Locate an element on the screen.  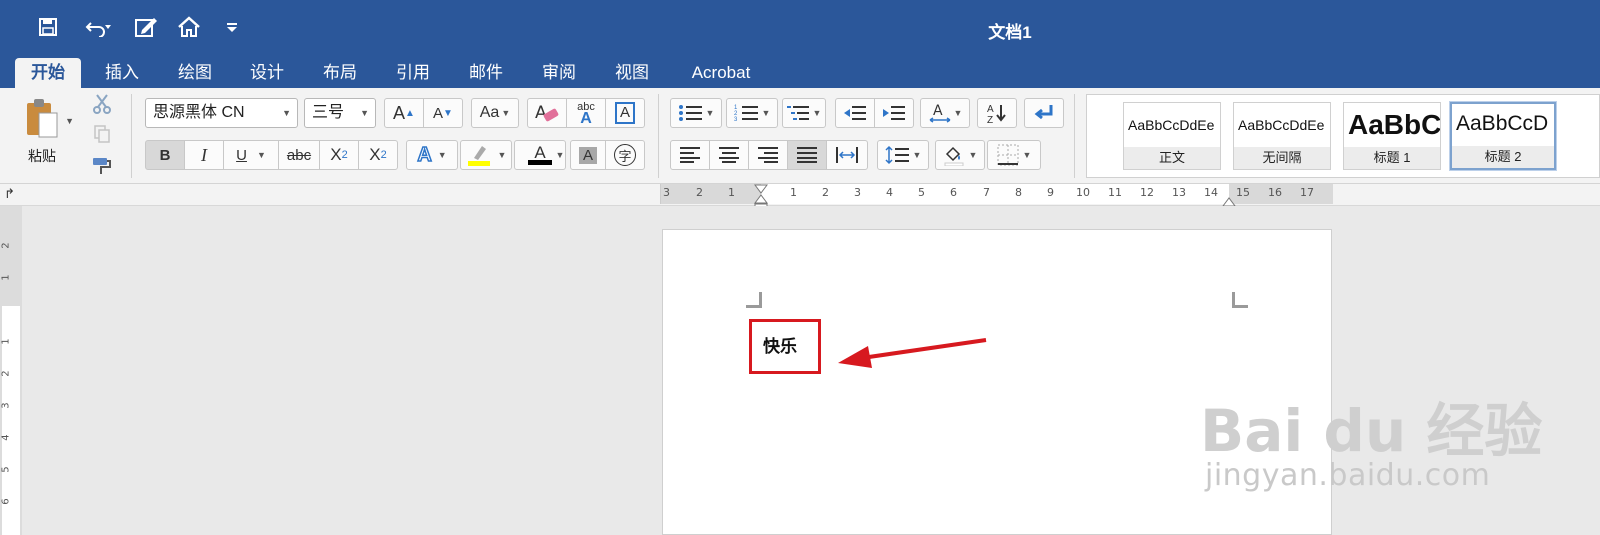
font-size-select: 三号 ▼ is located at coordinates (340, 113).